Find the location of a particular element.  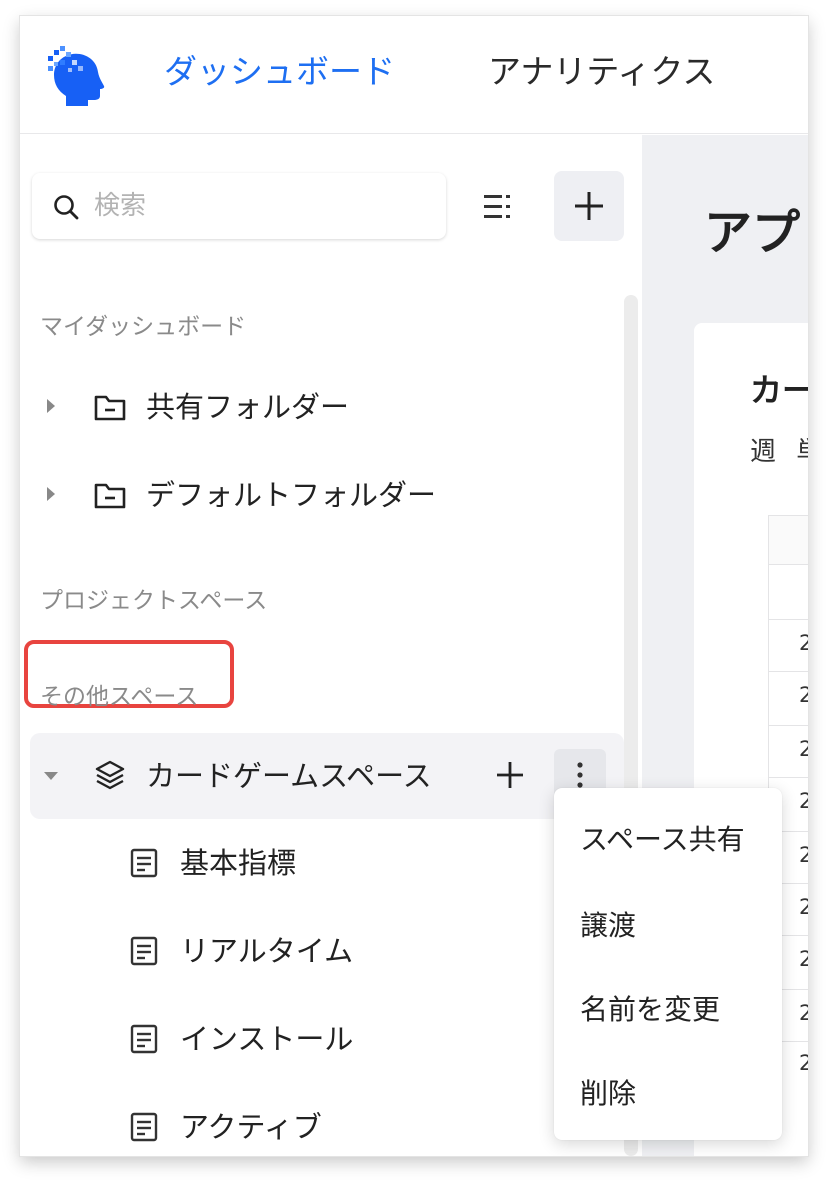

dashboard-item-realtime: リアルタイム is located at coordinates (327, 951).